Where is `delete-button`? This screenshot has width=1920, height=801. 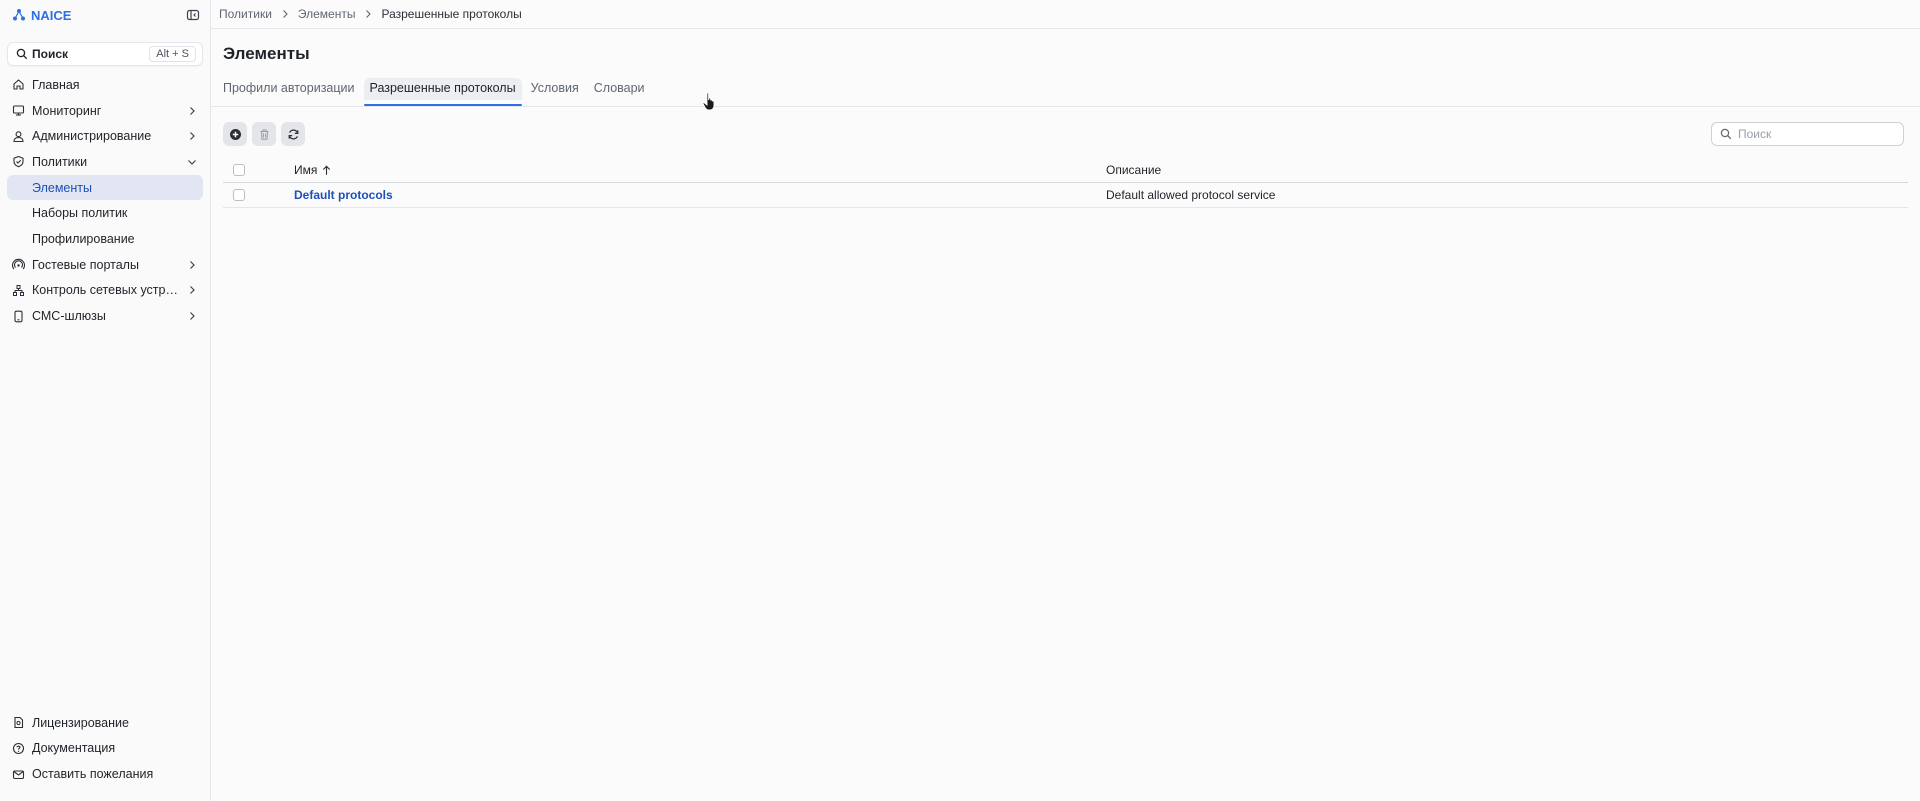 delete-button is located at coordinates (264, 134).